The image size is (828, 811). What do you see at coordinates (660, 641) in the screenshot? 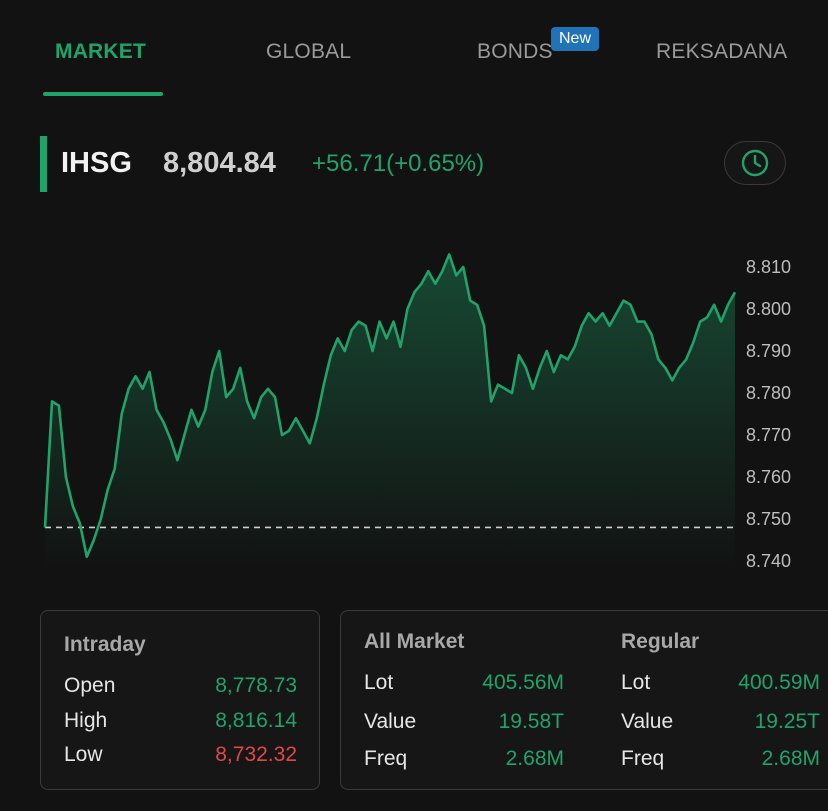
I see `regular-title: Regular` at bounding box center [660, 641].